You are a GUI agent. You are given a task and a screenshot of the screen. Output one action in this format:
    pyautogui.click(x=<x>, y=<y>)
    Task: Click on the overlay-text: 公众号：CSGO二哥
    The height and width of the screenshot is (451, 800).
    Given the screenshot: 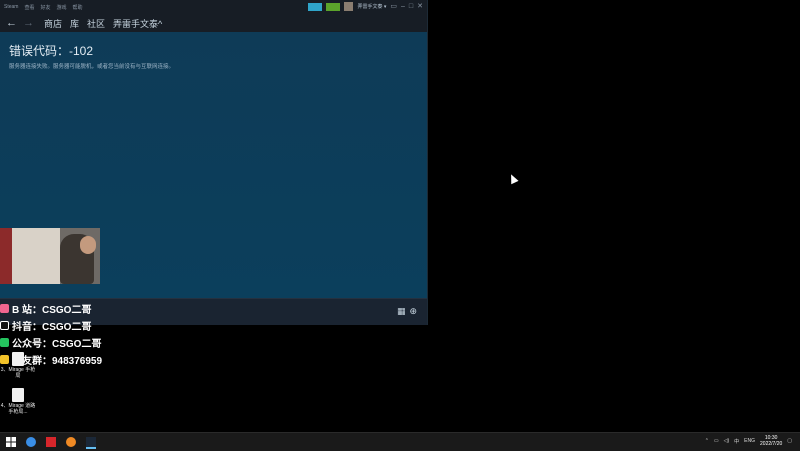 What is the action you would take?
    pyautogui.click(x=57, y=344)
    